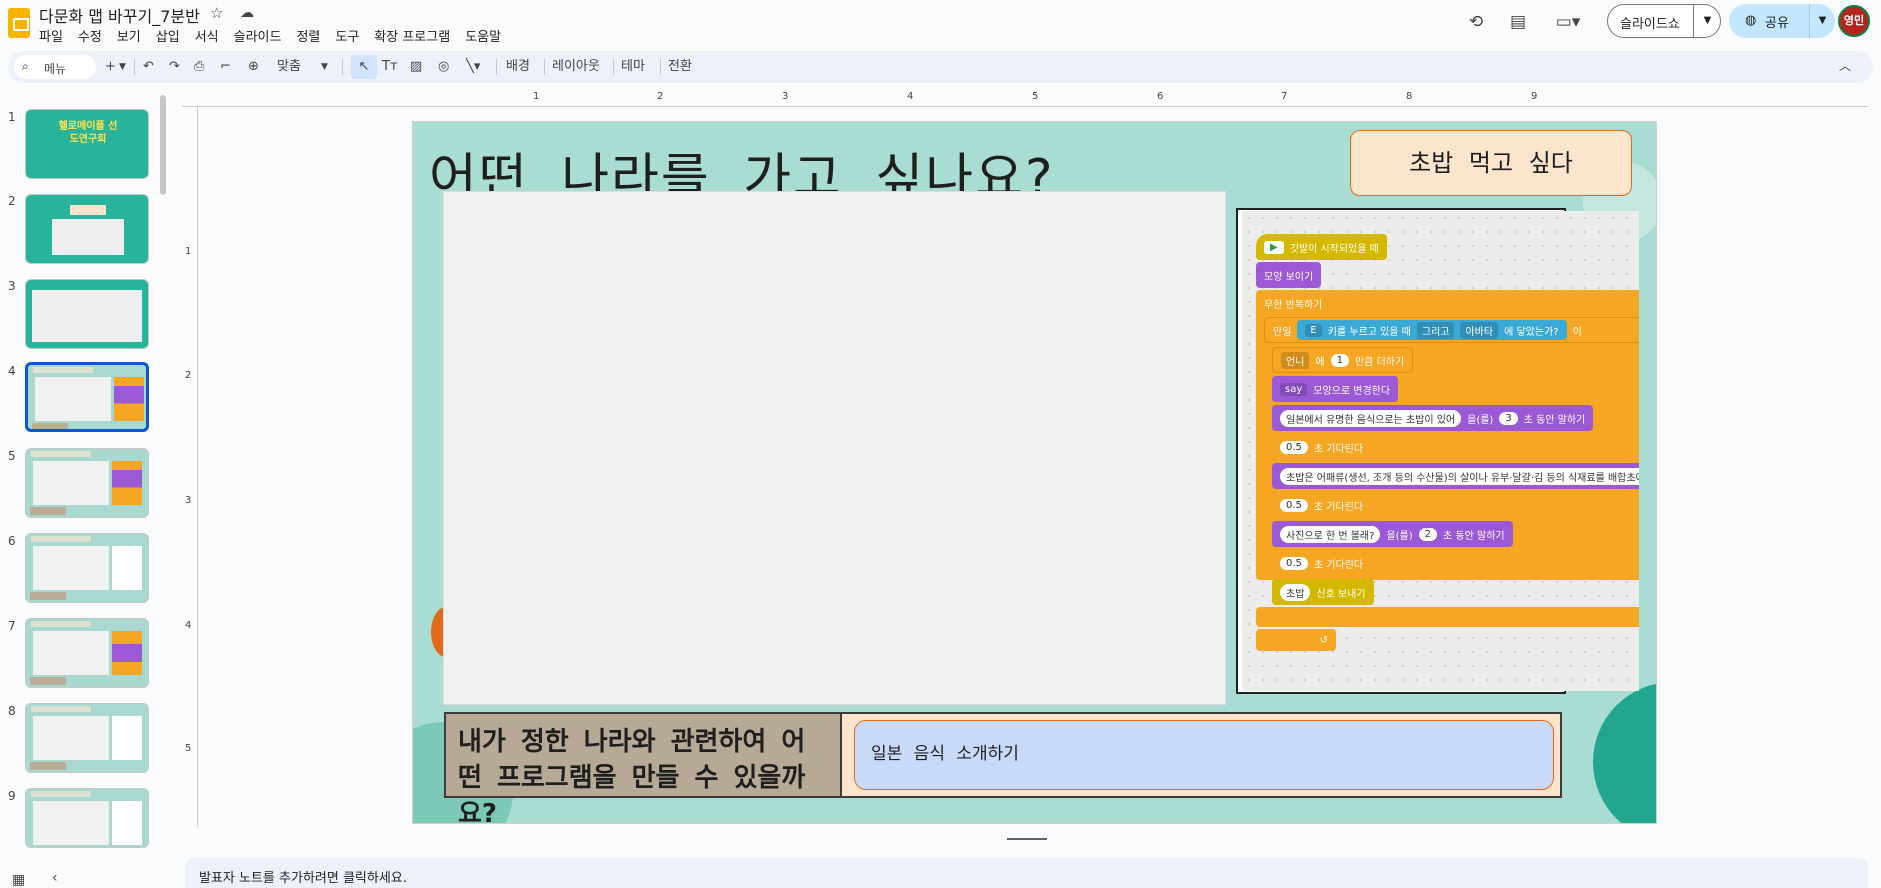 The width and height of the screenshot is (1881, 888). What do you see at coordinates (1313, 330) in the screenshot?
I see `key-dropdown: E` at bounding box center [1313, 330].